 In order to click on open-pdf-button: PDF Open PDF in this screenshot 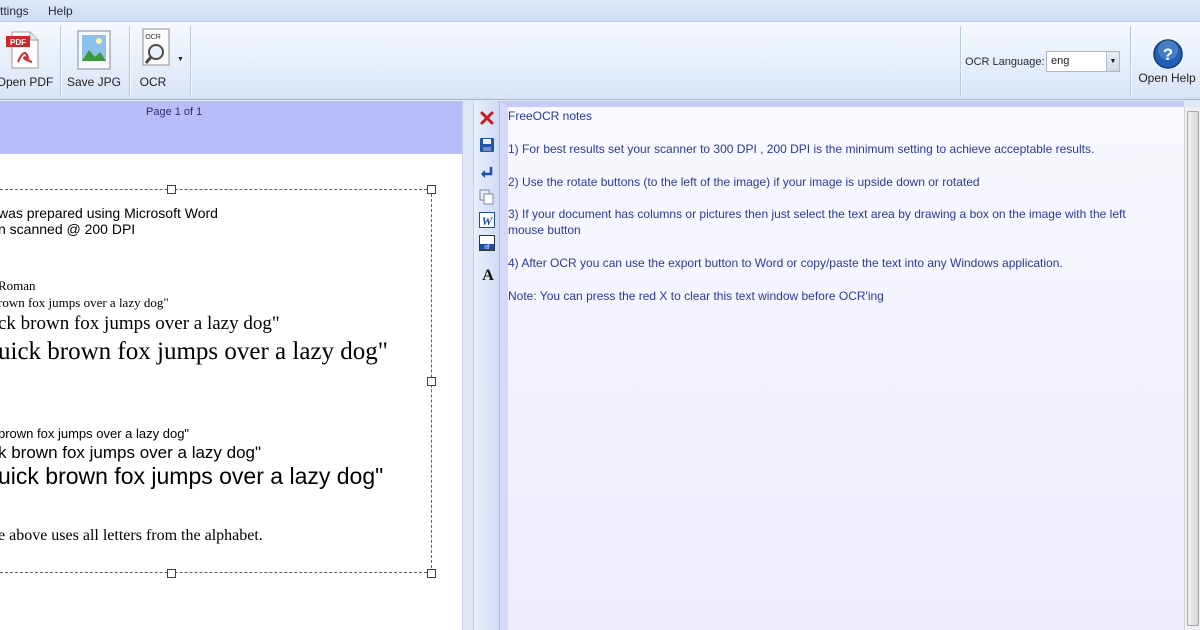, I will do `click(28, 61)`.